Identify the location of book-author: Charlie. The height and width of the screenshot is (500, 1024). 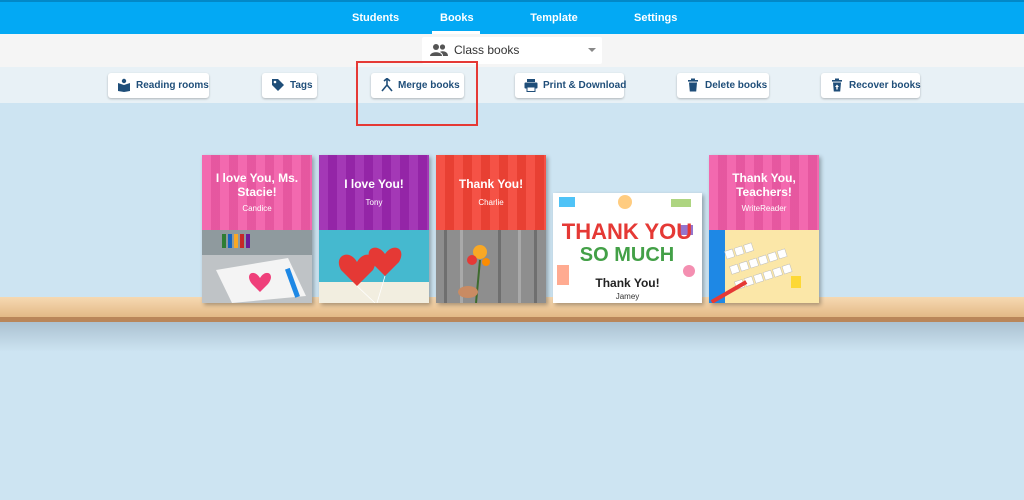
(491, 202).